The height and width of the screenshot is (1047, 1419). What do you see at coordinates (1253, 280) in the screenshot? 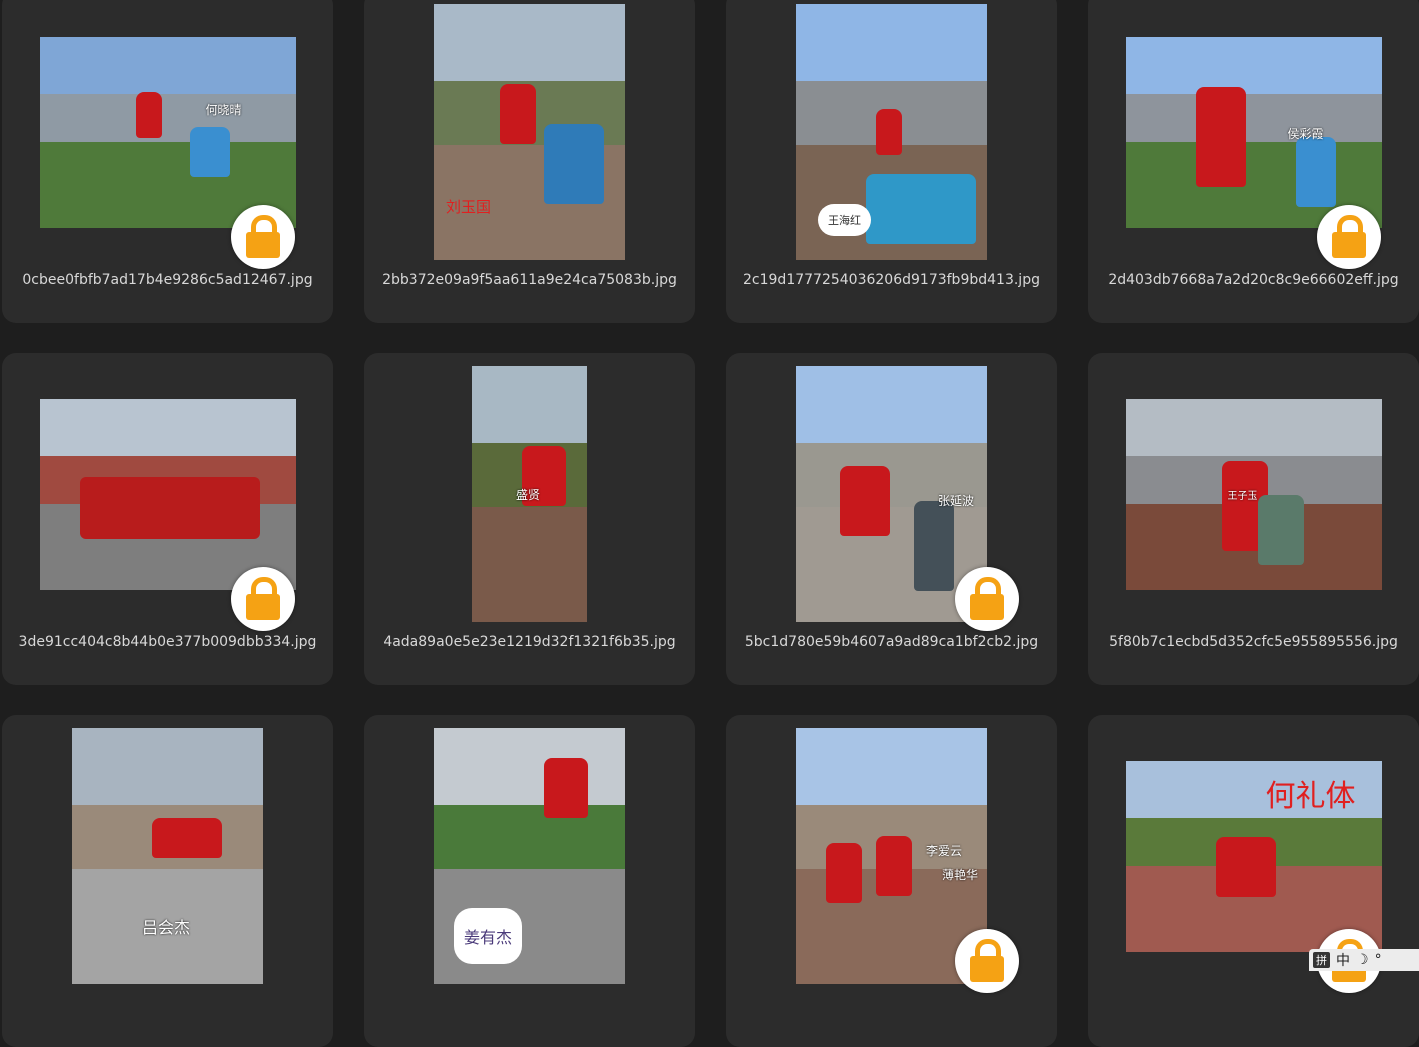
I see `image-filename: 2d403db7668a7a2d20c8c9e66602eff.jpg` at bounding box center [1253, 280].